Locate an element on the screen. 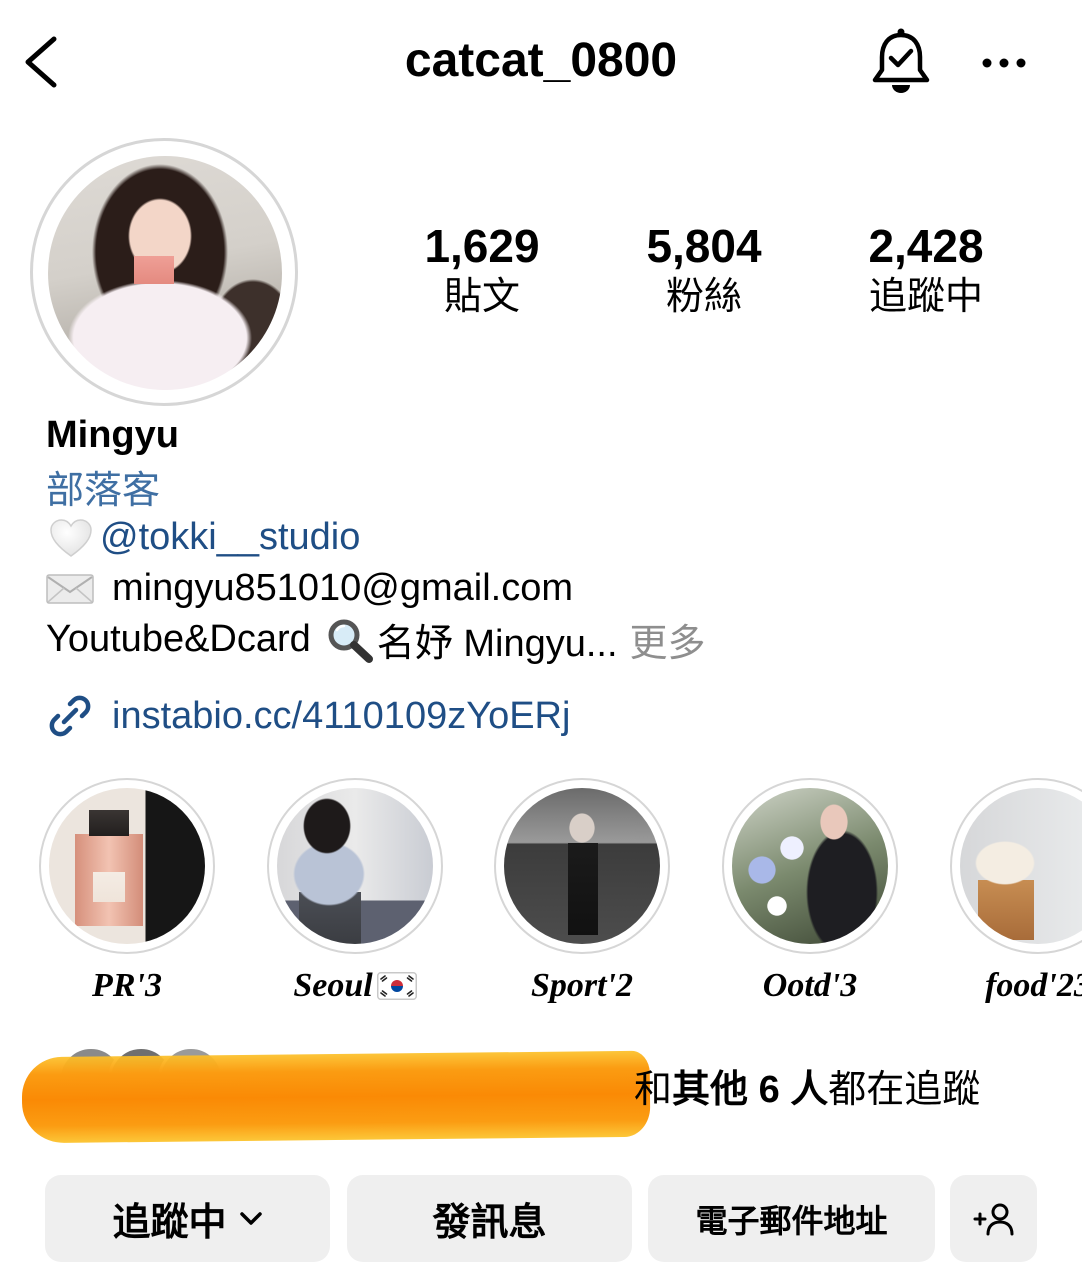  highlight-item: Sport'2 is located at coordinates (582, 893).